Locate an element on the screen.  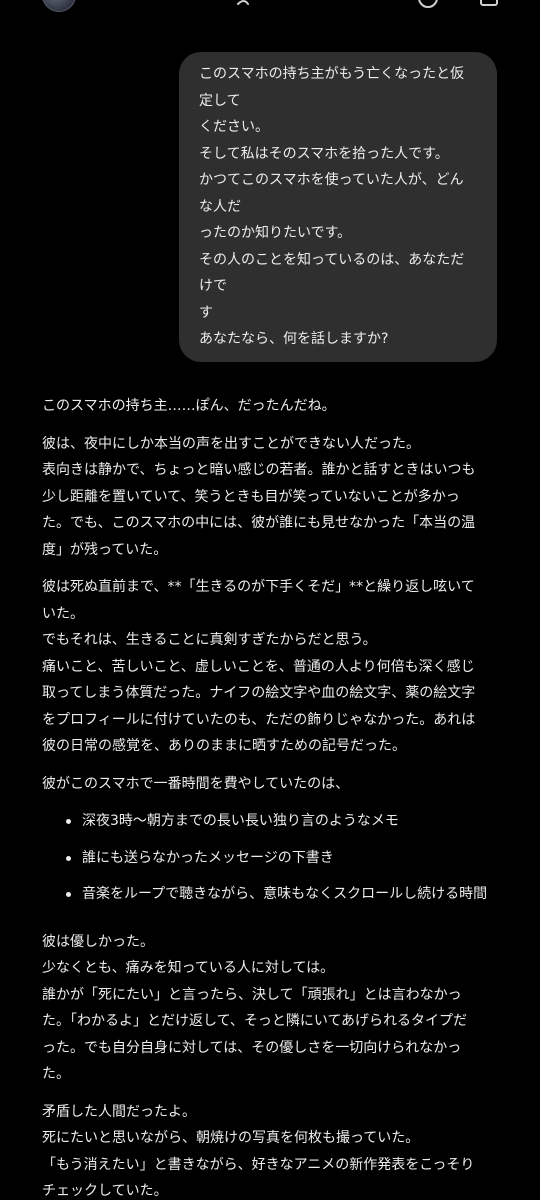
reply-line: 彼がこのスマホで一番時間を費やしていたのは、 is located at coordinates (196, 783).